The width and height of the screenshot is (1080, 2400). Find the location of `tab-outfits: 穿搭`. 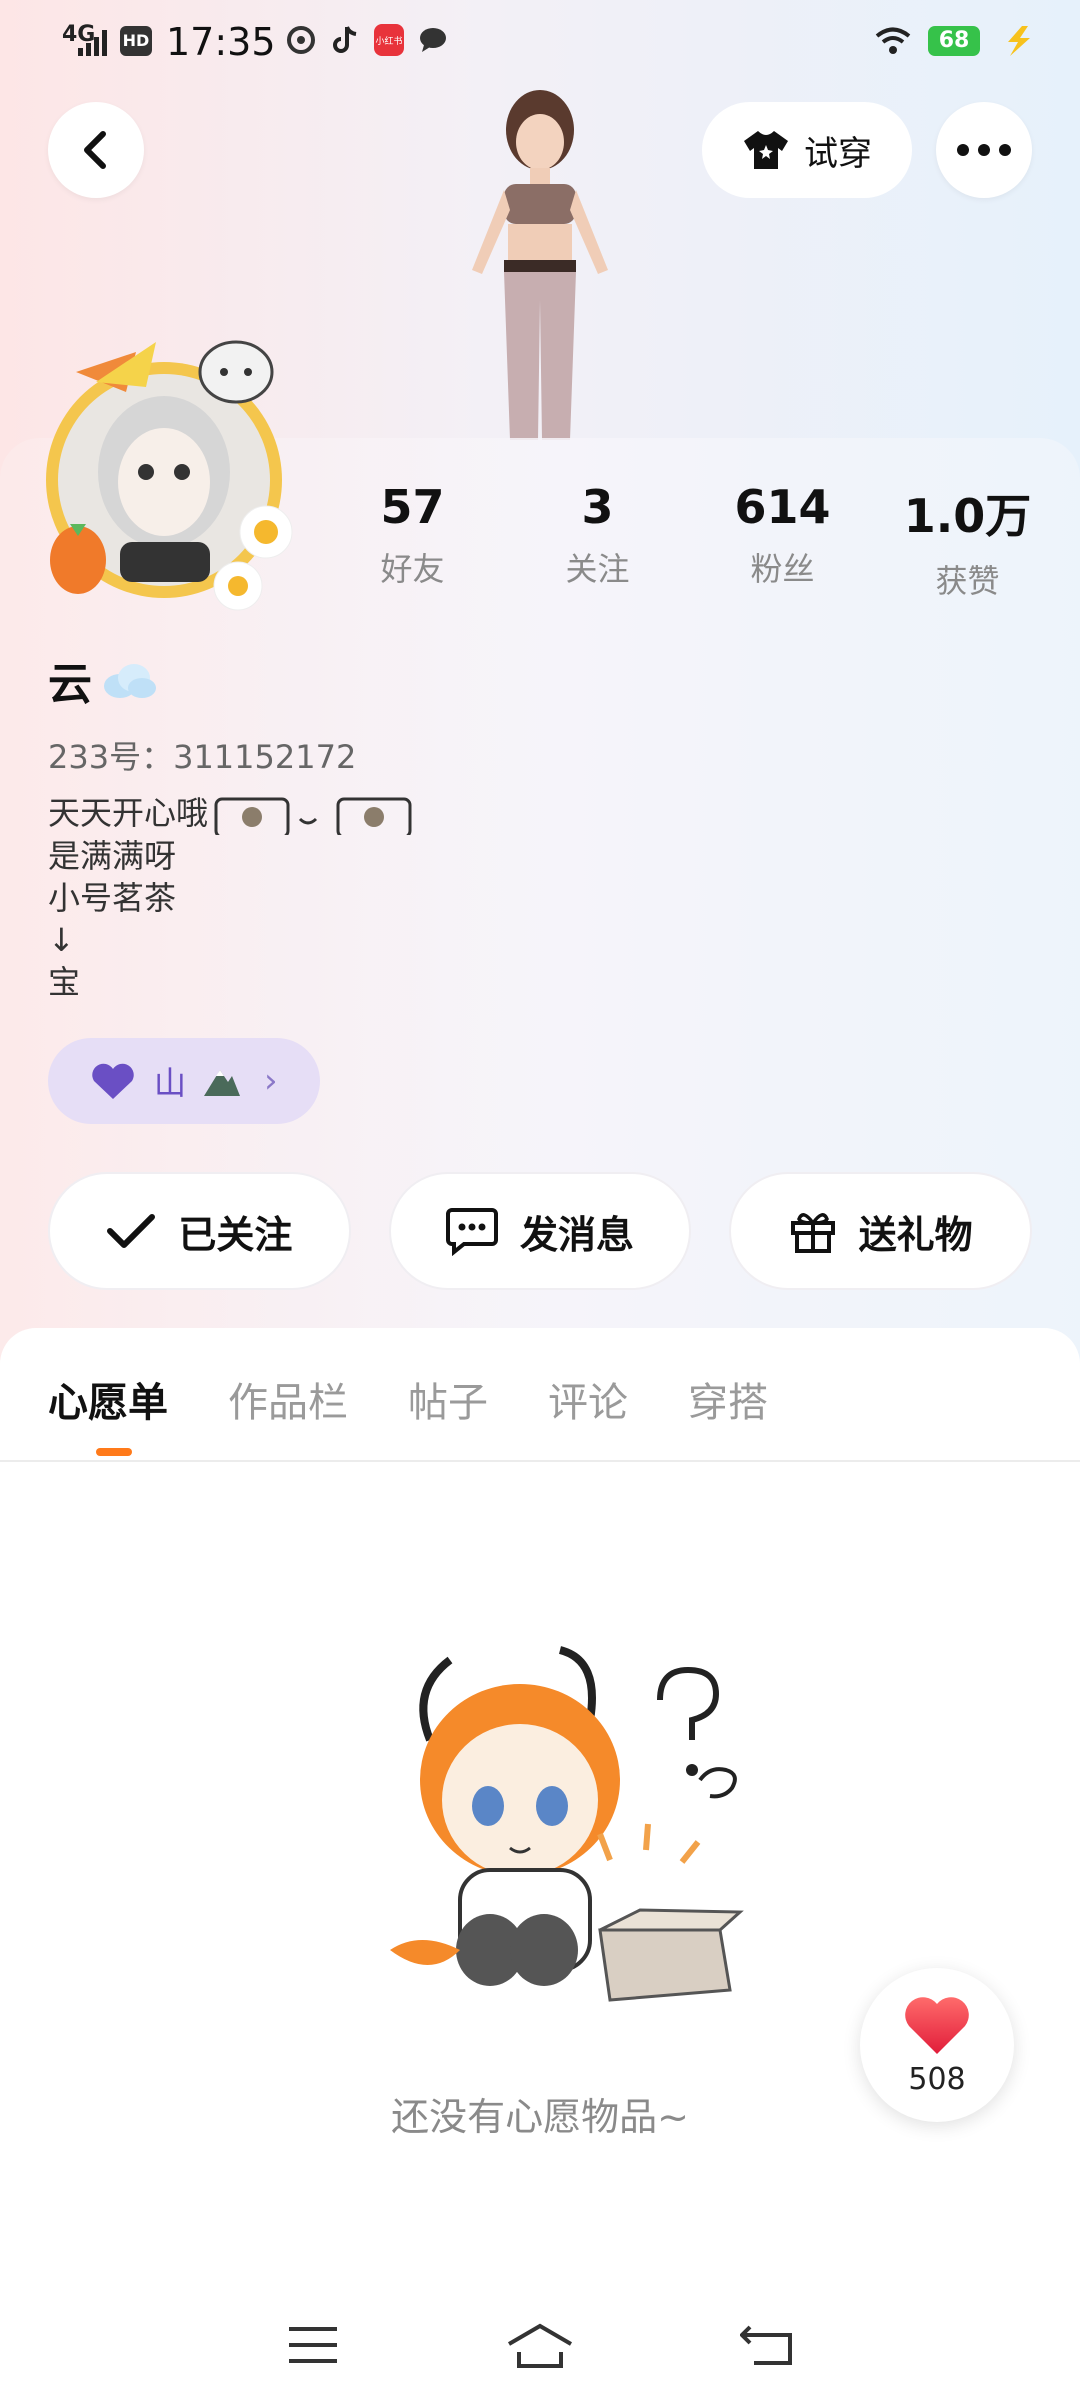

tab-outfits: 穿搭 is located at coordinates (728, 1399).